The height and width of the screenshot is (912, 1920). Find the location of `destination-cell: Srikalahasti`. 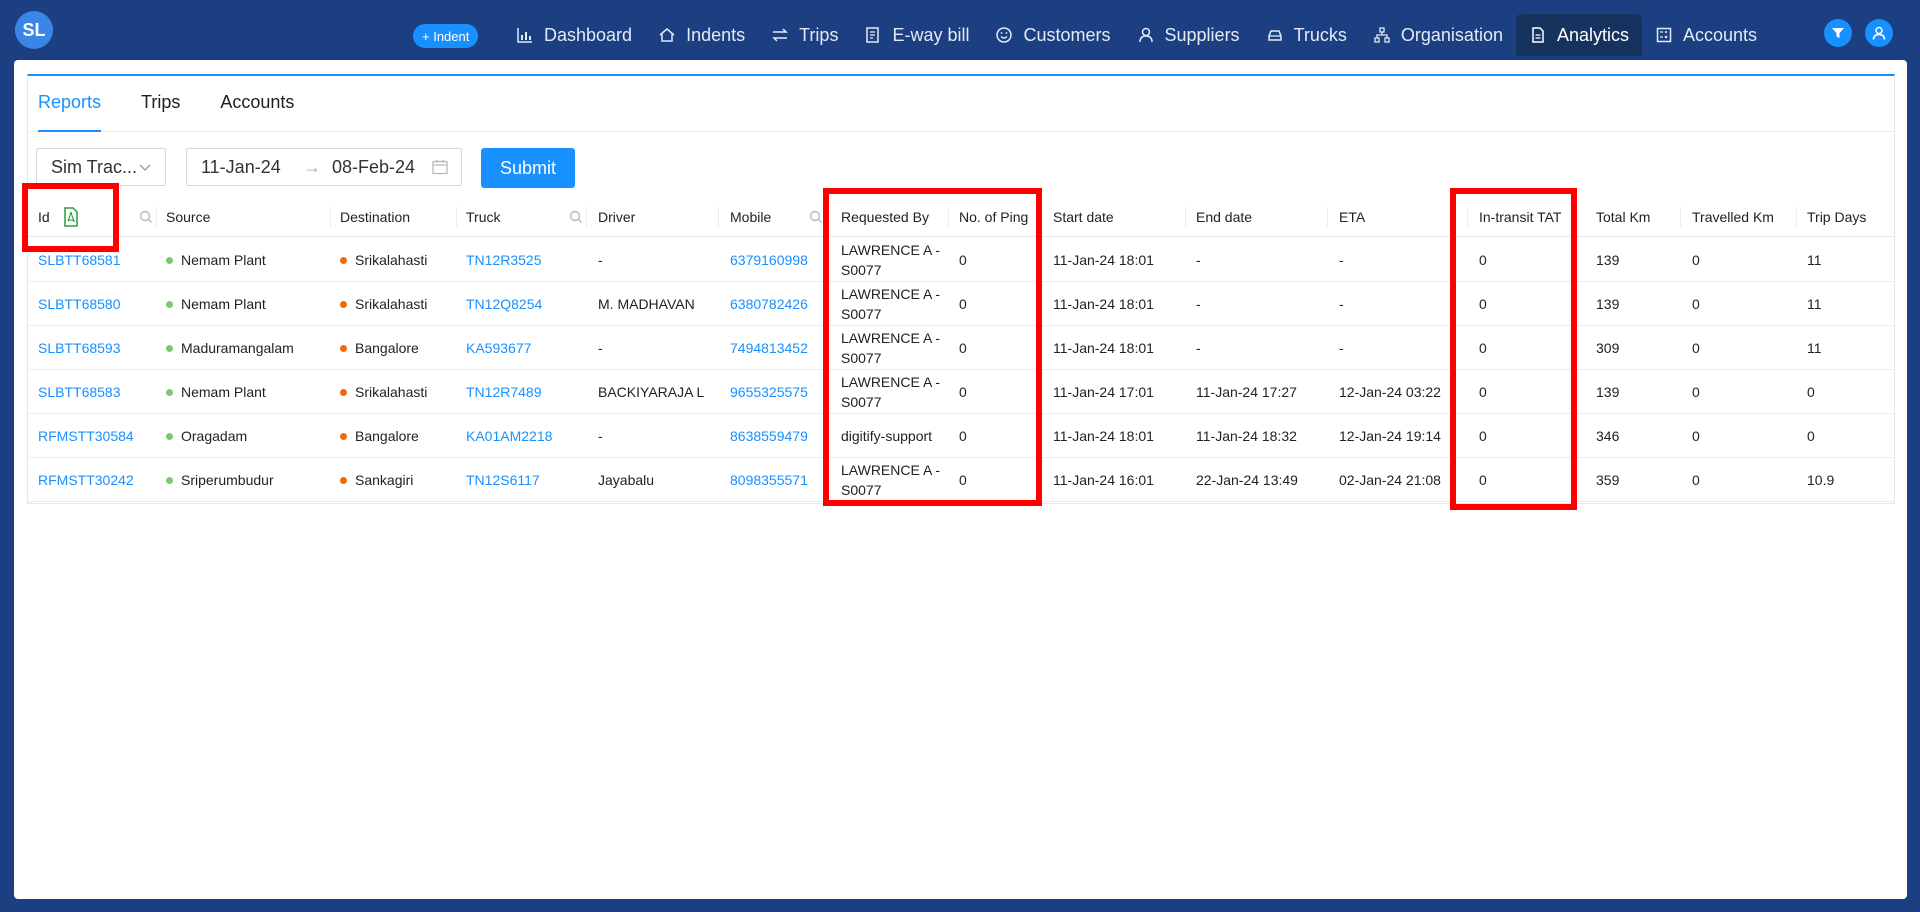

destination-cell: Srikalahasti is located at coordinates (383, 304).